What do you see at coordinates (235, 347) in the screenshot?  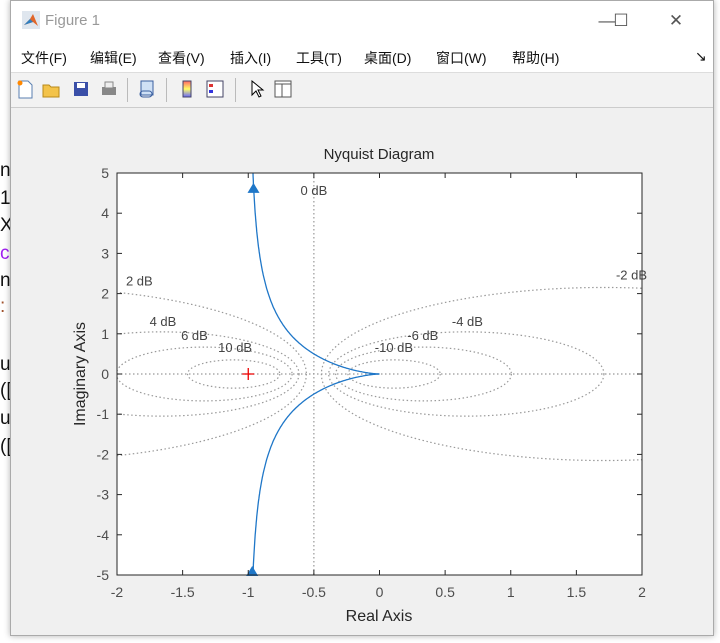 I see `grid-db-label: 10 dB` at bounding box center [235, 347].